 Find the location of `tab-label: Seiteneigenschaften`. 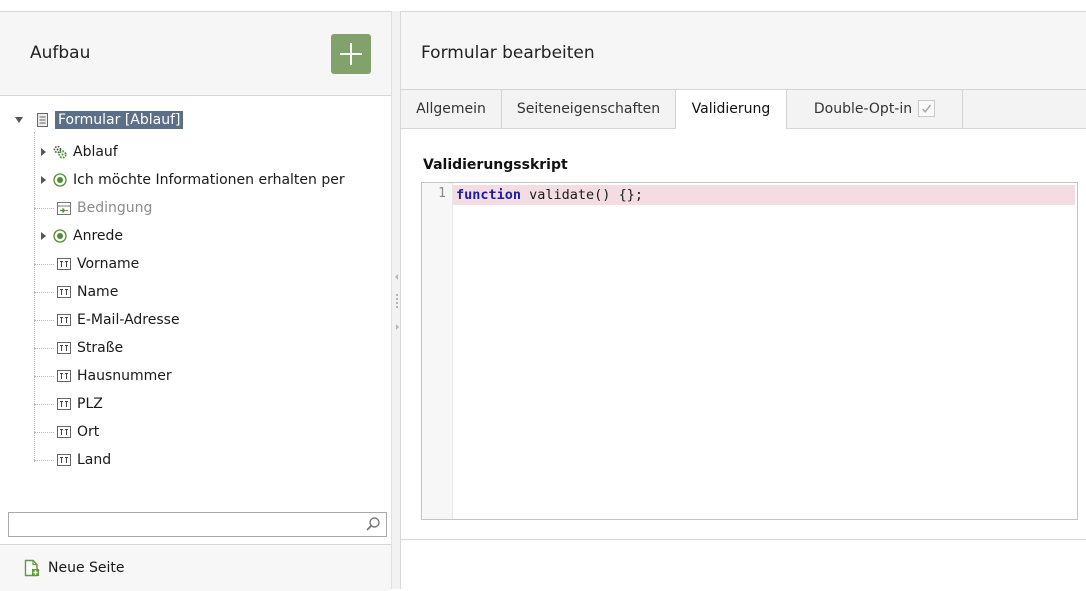

tab-label: Seiteneigenschaften is located at coordinates (588, 109).